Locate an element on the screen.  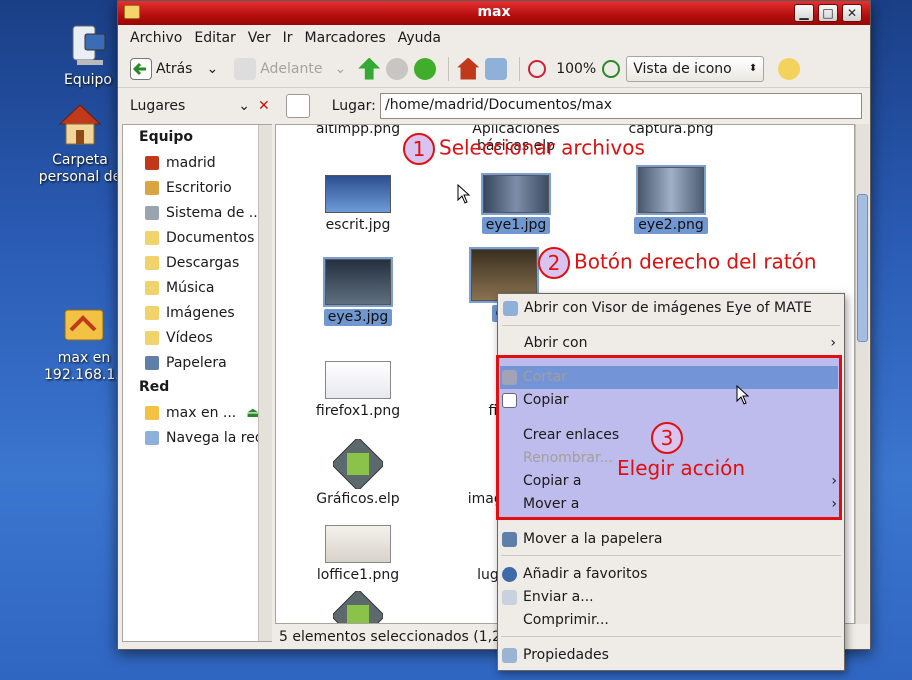
mouse-pointer-icon is located at coordinates (464, 194).